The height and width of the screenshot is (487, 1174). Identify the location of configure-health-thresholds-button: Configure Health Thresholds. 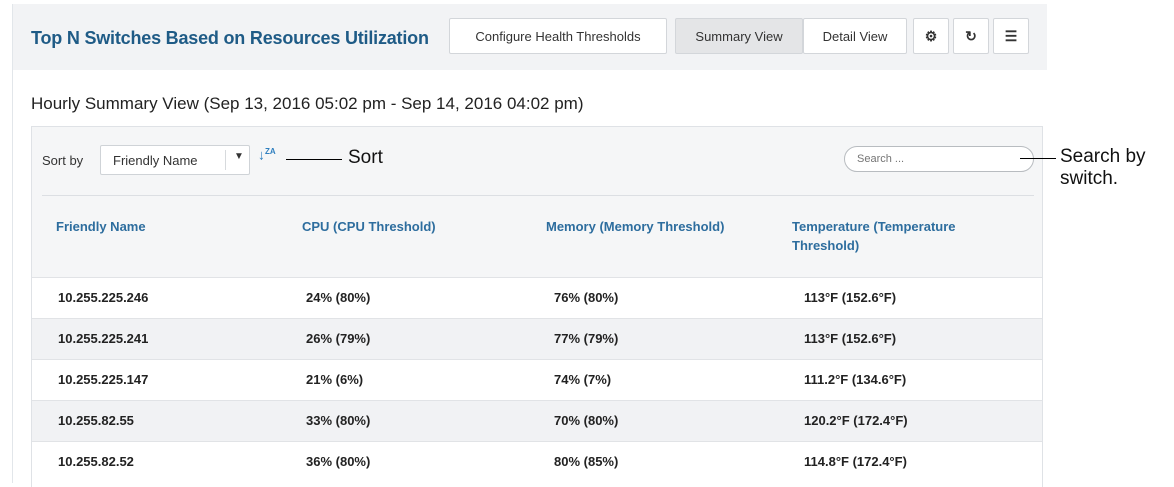
(558, 36).